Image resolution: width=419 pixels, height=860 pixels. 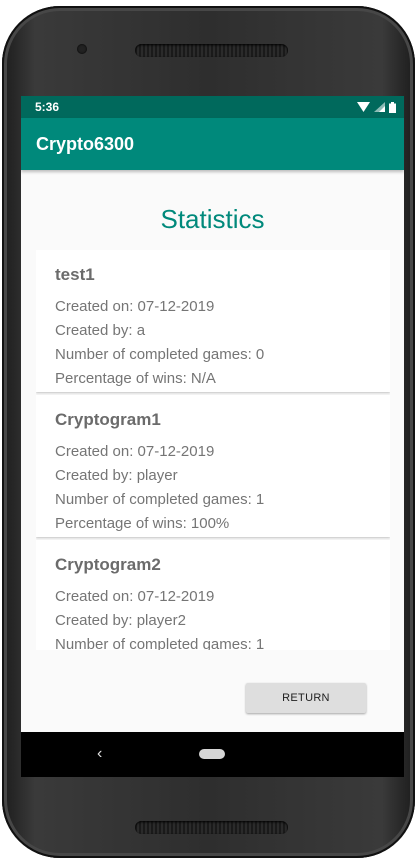 I want to click on home-icon, so click(x=212, y=754).